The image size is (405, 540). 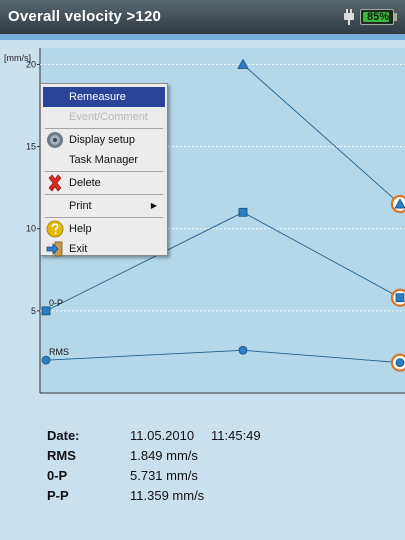 What do you see at coordinates (31, 229) in the screenshot?
I see `y-tick-label: 10` at bounding box center [31, 229].